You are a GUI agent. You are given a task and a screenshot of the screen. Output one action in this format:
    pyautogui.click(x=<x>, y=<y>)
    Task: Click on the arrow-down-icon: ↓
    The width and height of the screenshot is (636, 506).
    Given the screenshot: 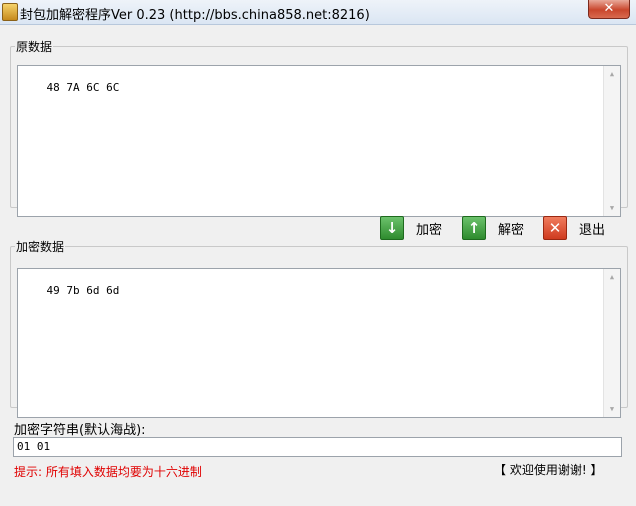 What is the action you would take?
    pyautogui.click(x=392, y=228)
    